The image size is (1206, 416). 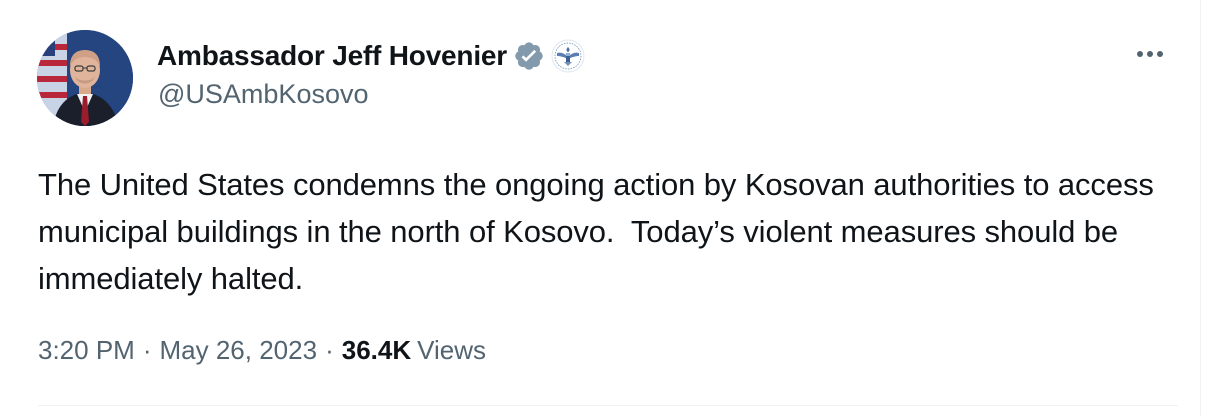 What do you see at coordinates (263, 94) in the screenshot?
I see `author-handle: @USAmbKosovo` at bounding box center [263, 94].